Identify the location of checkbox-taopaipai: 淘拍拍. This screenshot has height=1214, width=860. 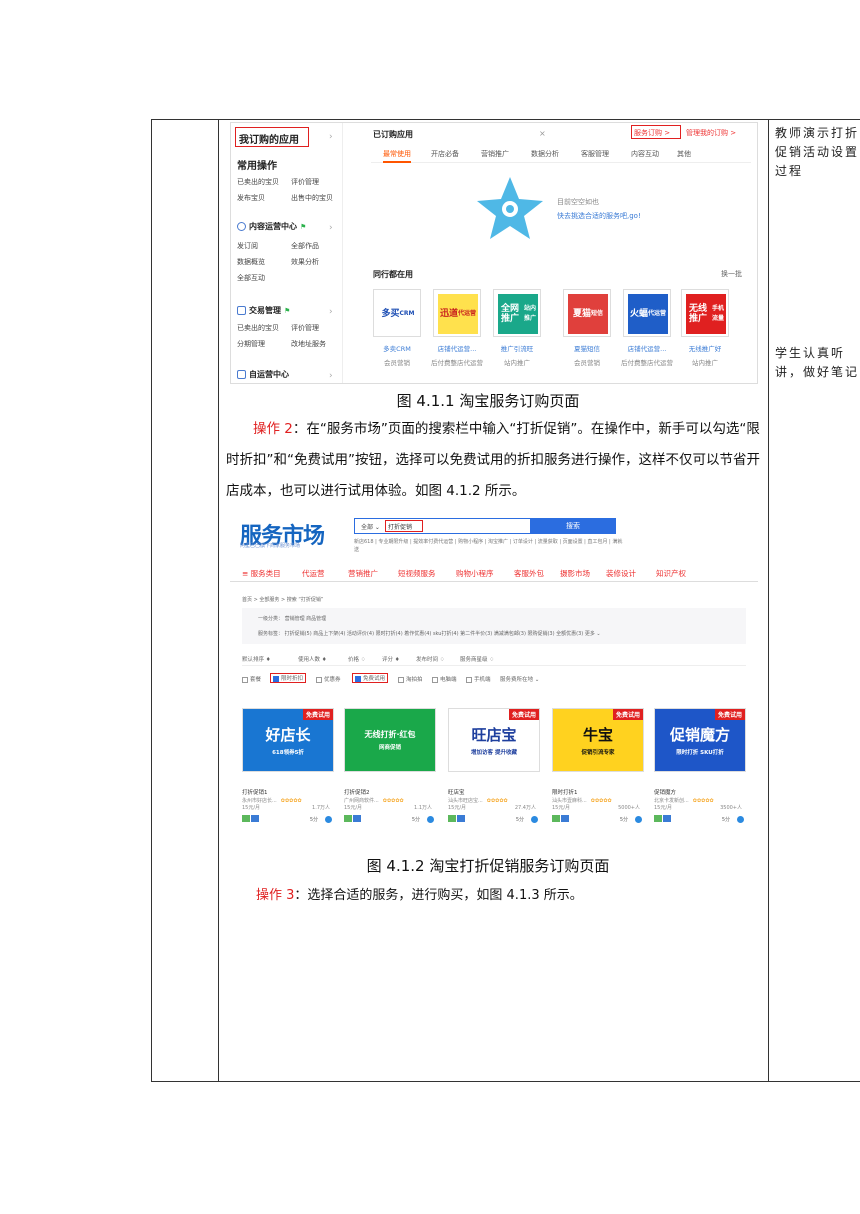
(410, 679).